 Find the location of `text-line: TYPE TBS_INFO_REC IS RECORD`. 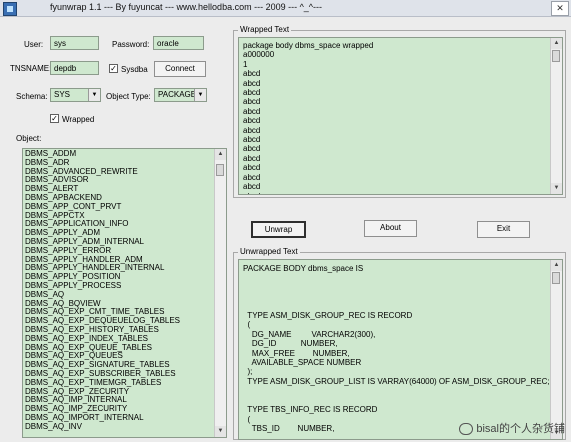

text-line: TYPE TBS_INFO_REC IS RECORD is located at coordinates (310, 410).